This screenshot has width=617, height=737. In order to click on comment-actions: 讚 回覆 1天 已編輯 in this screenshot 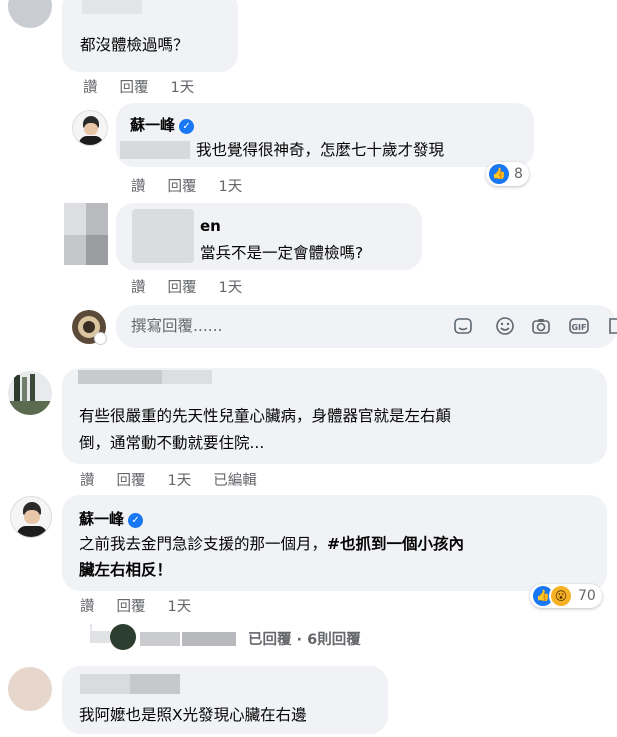, I will do `click(179, 479)`.